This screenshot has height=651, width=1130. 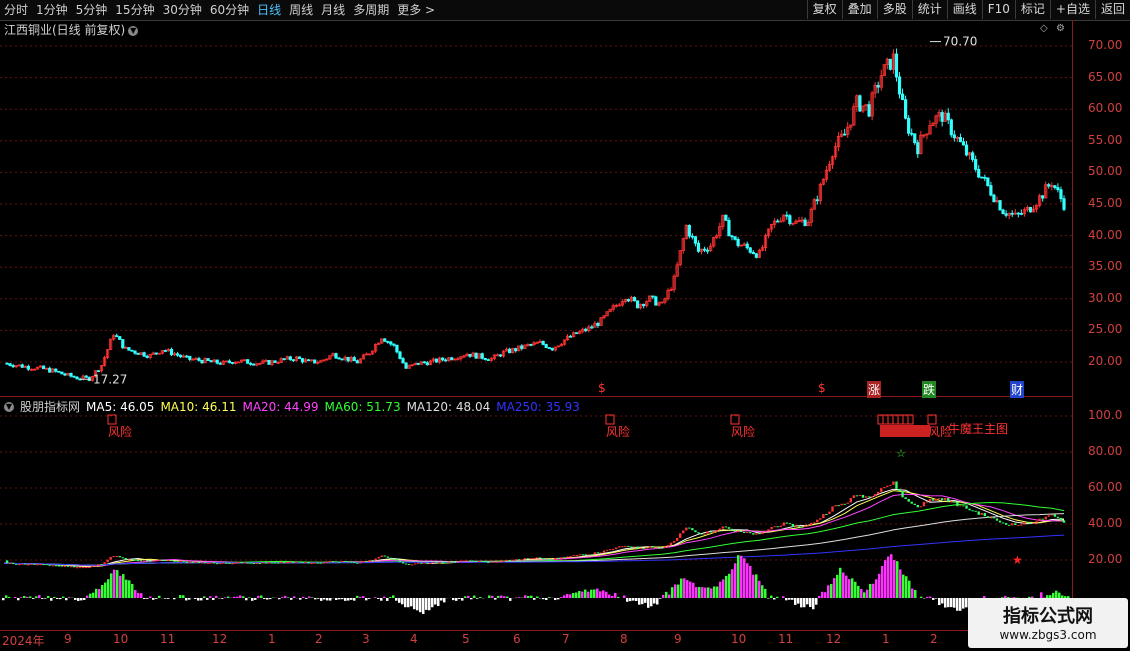 What do you see at coordinates (824, 9) in the screenshot?
I see `toolbar-button-0: 复权` at bounding box center [824, 9].